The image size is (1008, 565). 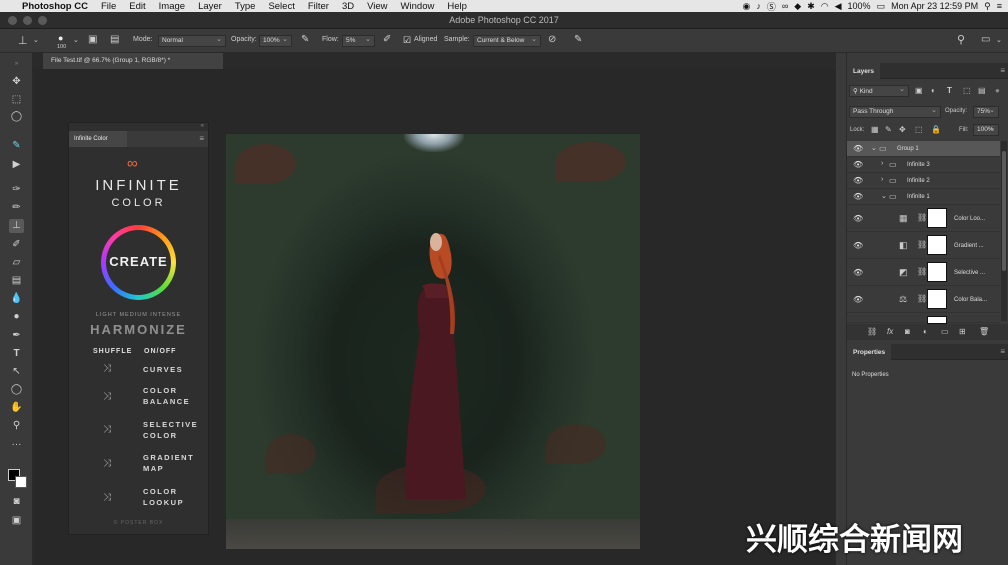 What do you see at coordinates (552, 39) in the screenshot?
I see `ignore-adjustment-icon: ⊘` at bounding box center [552, 39].